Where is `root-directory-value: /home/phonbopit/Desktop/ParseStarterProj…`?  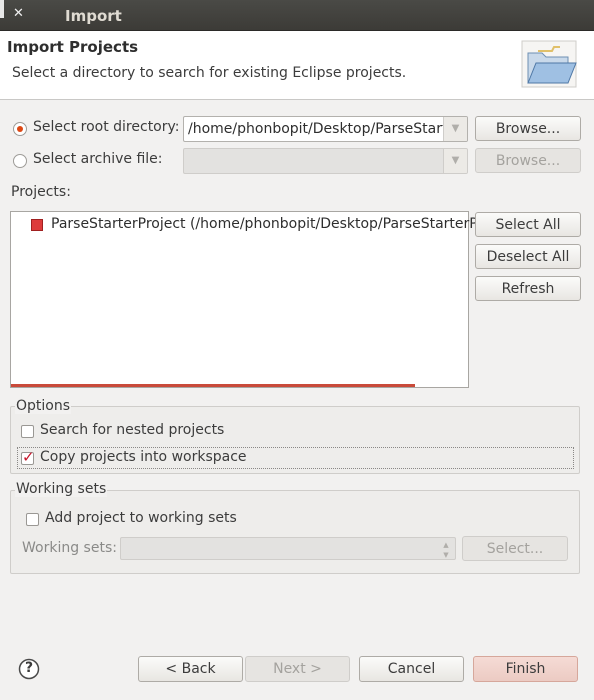 root-directory-value: /home/phonbopit/Desktop/ParseStarterProj… is located at coordinates (316, 129).